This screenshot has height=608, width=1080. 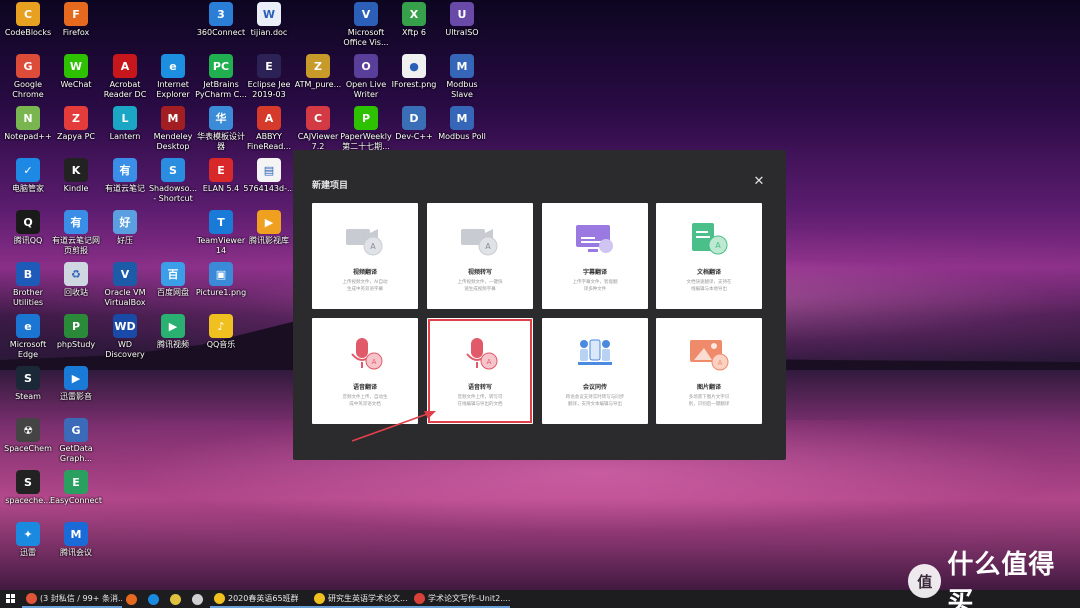 I want to click on app-icon: Z, so click(x=318, y=66).